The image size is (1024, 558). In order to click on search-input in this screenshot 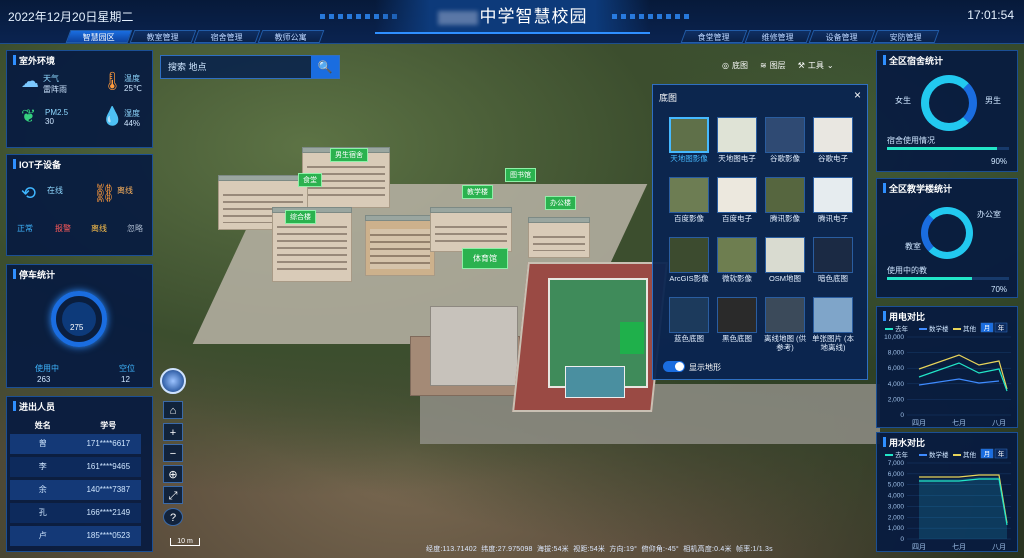, I will do `click(237, 67)`.